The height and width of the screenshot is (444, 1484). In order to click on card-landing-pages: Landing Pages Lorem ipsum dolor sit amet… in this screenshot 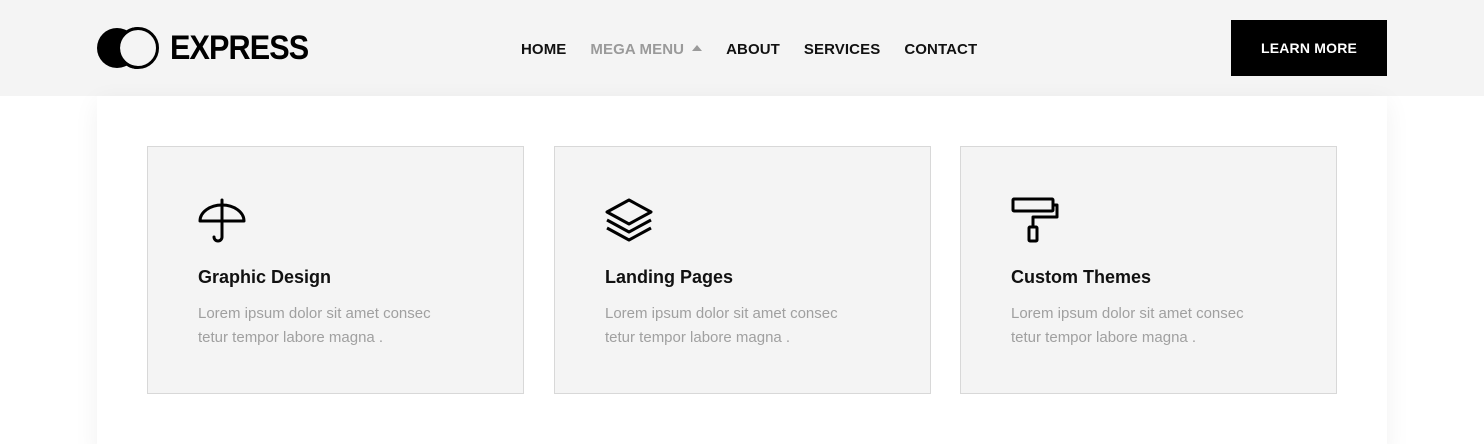, I will do `click(742, 270)`.